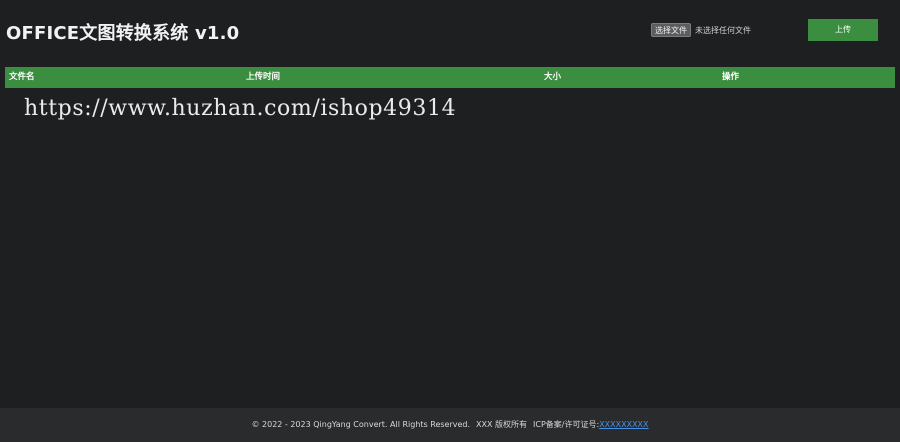 The width and height of the screenshot is (900, 442). Describe the element at coordinates (723, 30) in the screenshot. I see `file-status-text: 未选择任何文件` at that location.